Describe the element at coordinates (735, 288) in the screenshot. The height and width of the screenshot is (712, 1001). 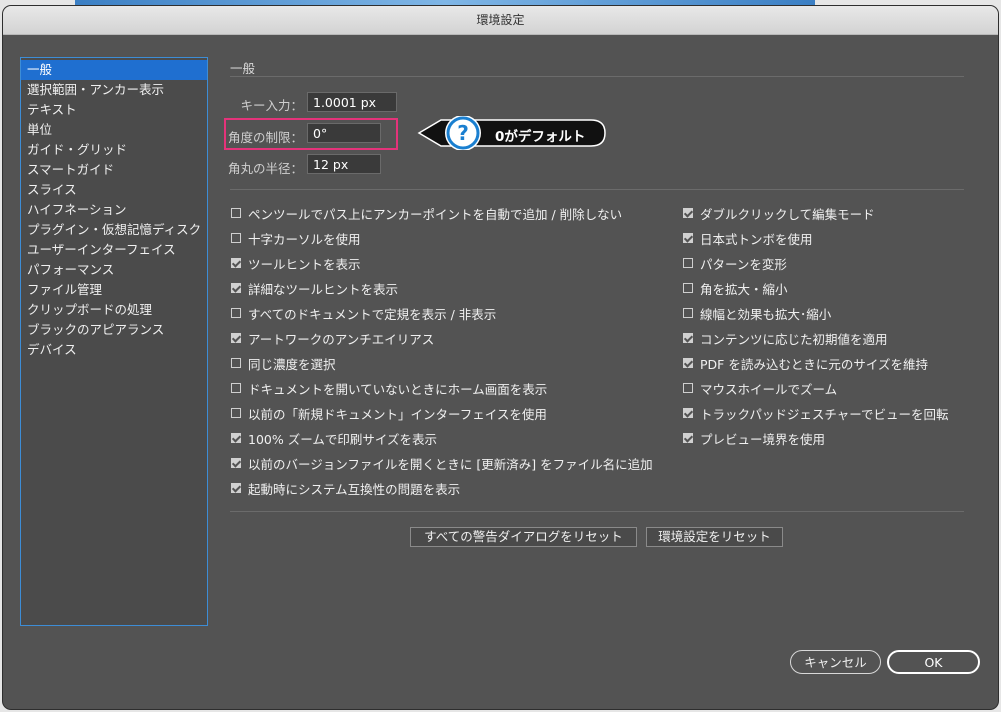
I see `option-scale-corners: 角を拡大・縮小` at that location.